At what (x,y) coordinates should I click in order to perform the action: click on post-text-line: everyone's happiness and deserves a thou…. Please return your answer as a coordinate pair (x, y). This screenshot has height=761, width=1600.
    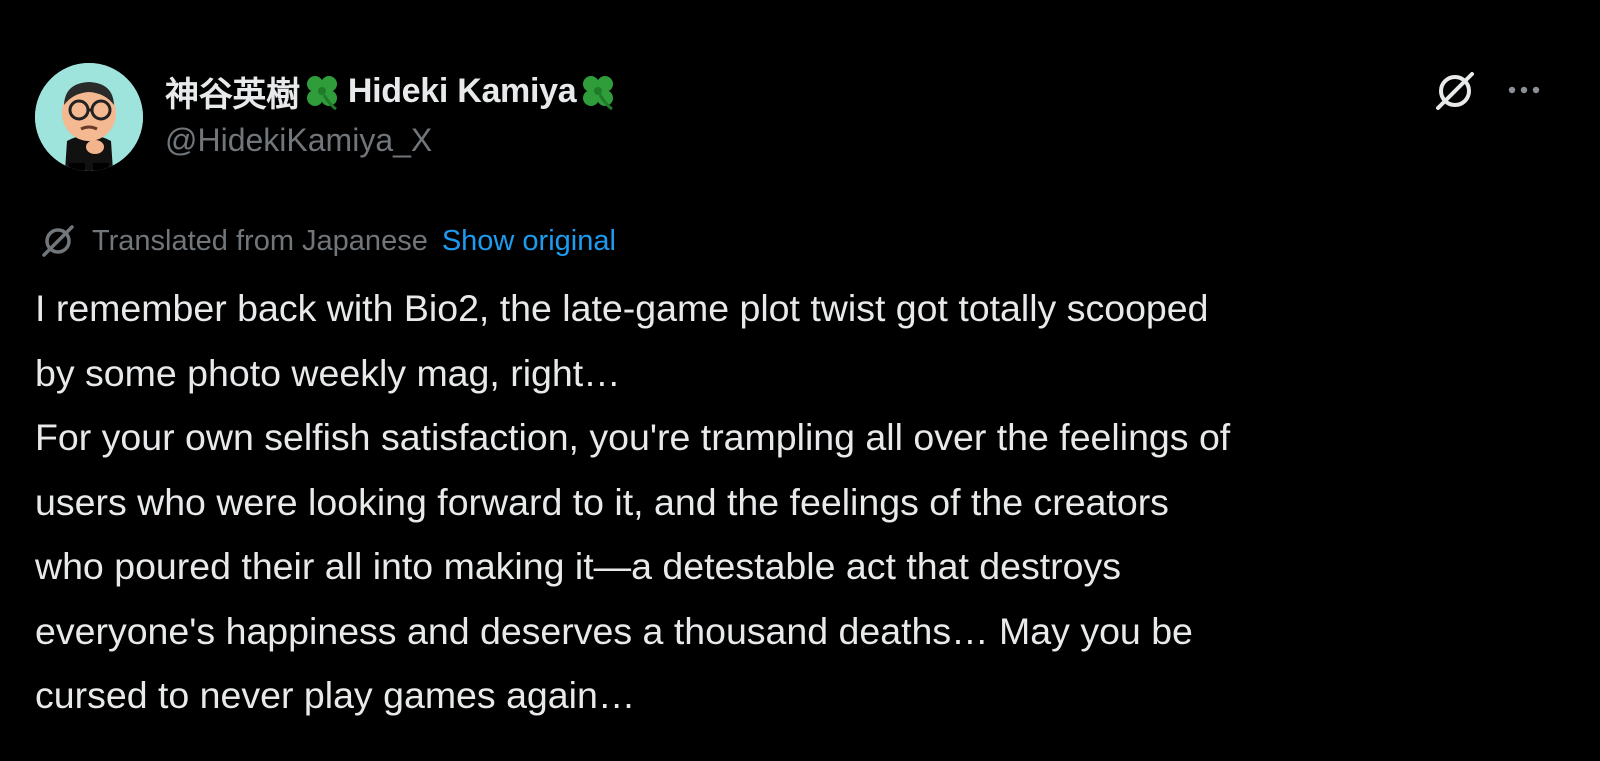
    Looking at the image, I should click on (614, 630).